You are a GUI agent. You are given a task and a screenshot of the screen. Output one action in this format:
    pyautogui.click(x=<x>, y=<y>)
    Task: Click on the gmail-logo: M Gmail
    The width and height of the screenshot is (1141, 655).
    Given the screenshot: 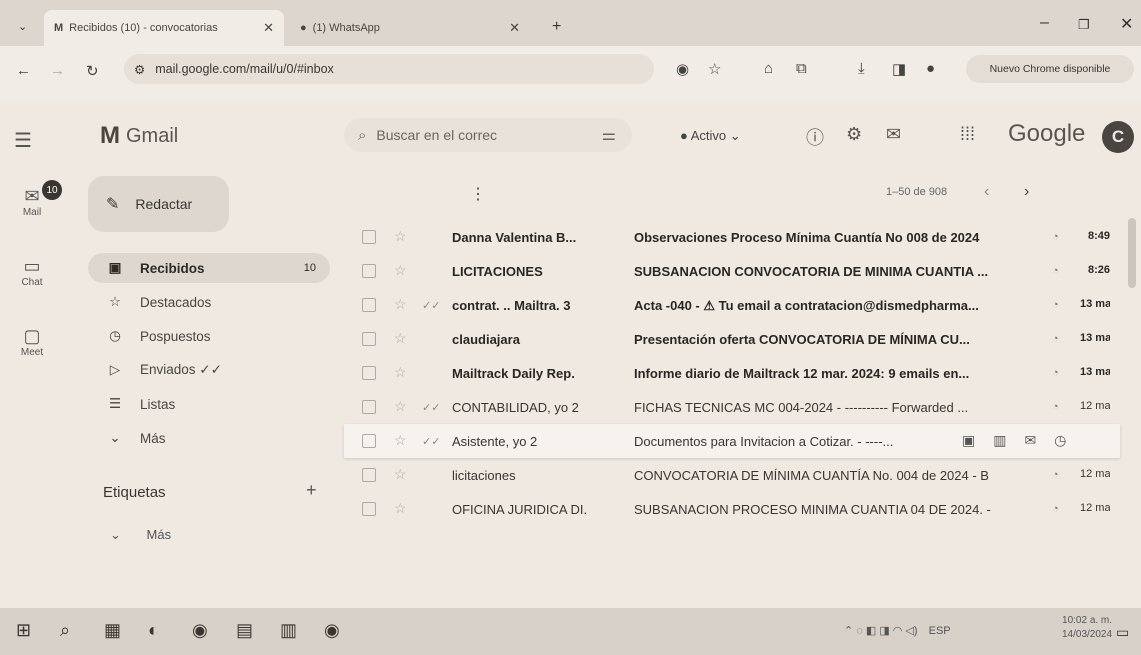 What is the action you would take?
    pyautogui.click(x=139, y=136)
    